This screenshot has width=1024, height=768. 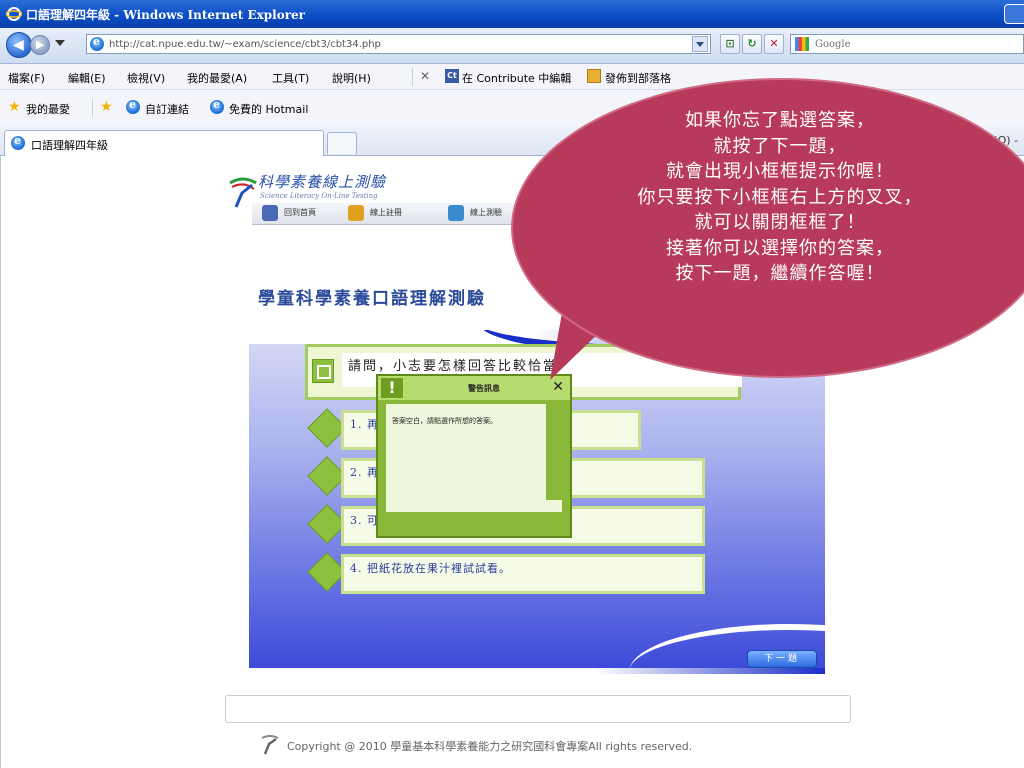 What do you see at coordinates (342, 143) in the screenshot?
I see `new-tab-button` at bounding box center [342, 143].